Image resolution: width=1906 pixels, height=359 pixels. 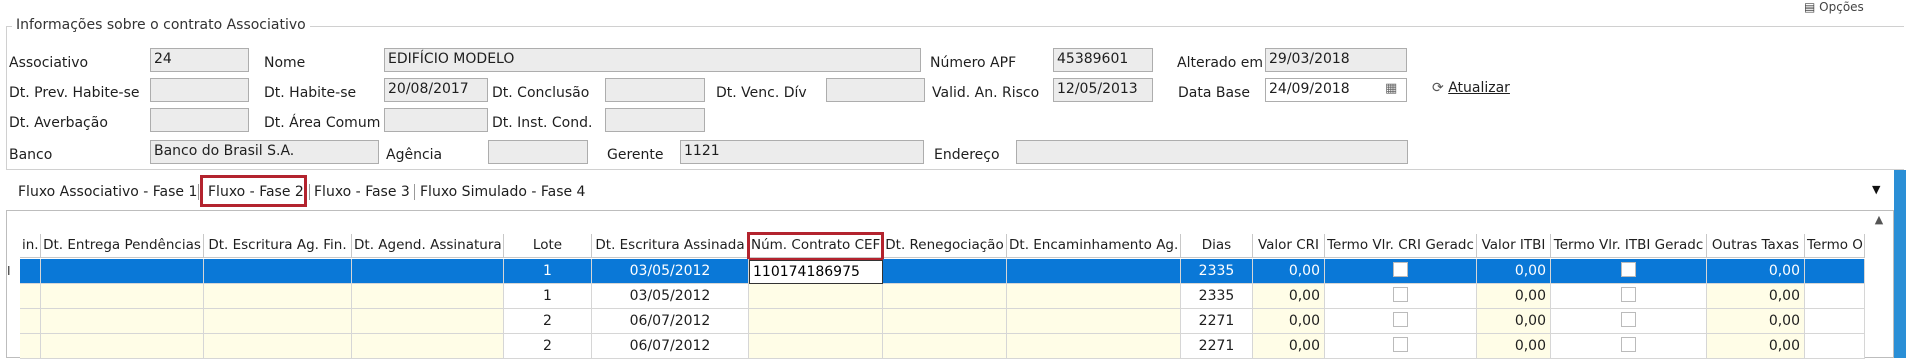 I want to click on col-header-dt-renegociacao: Dt. Renegociação, so click(x=945, y=246).